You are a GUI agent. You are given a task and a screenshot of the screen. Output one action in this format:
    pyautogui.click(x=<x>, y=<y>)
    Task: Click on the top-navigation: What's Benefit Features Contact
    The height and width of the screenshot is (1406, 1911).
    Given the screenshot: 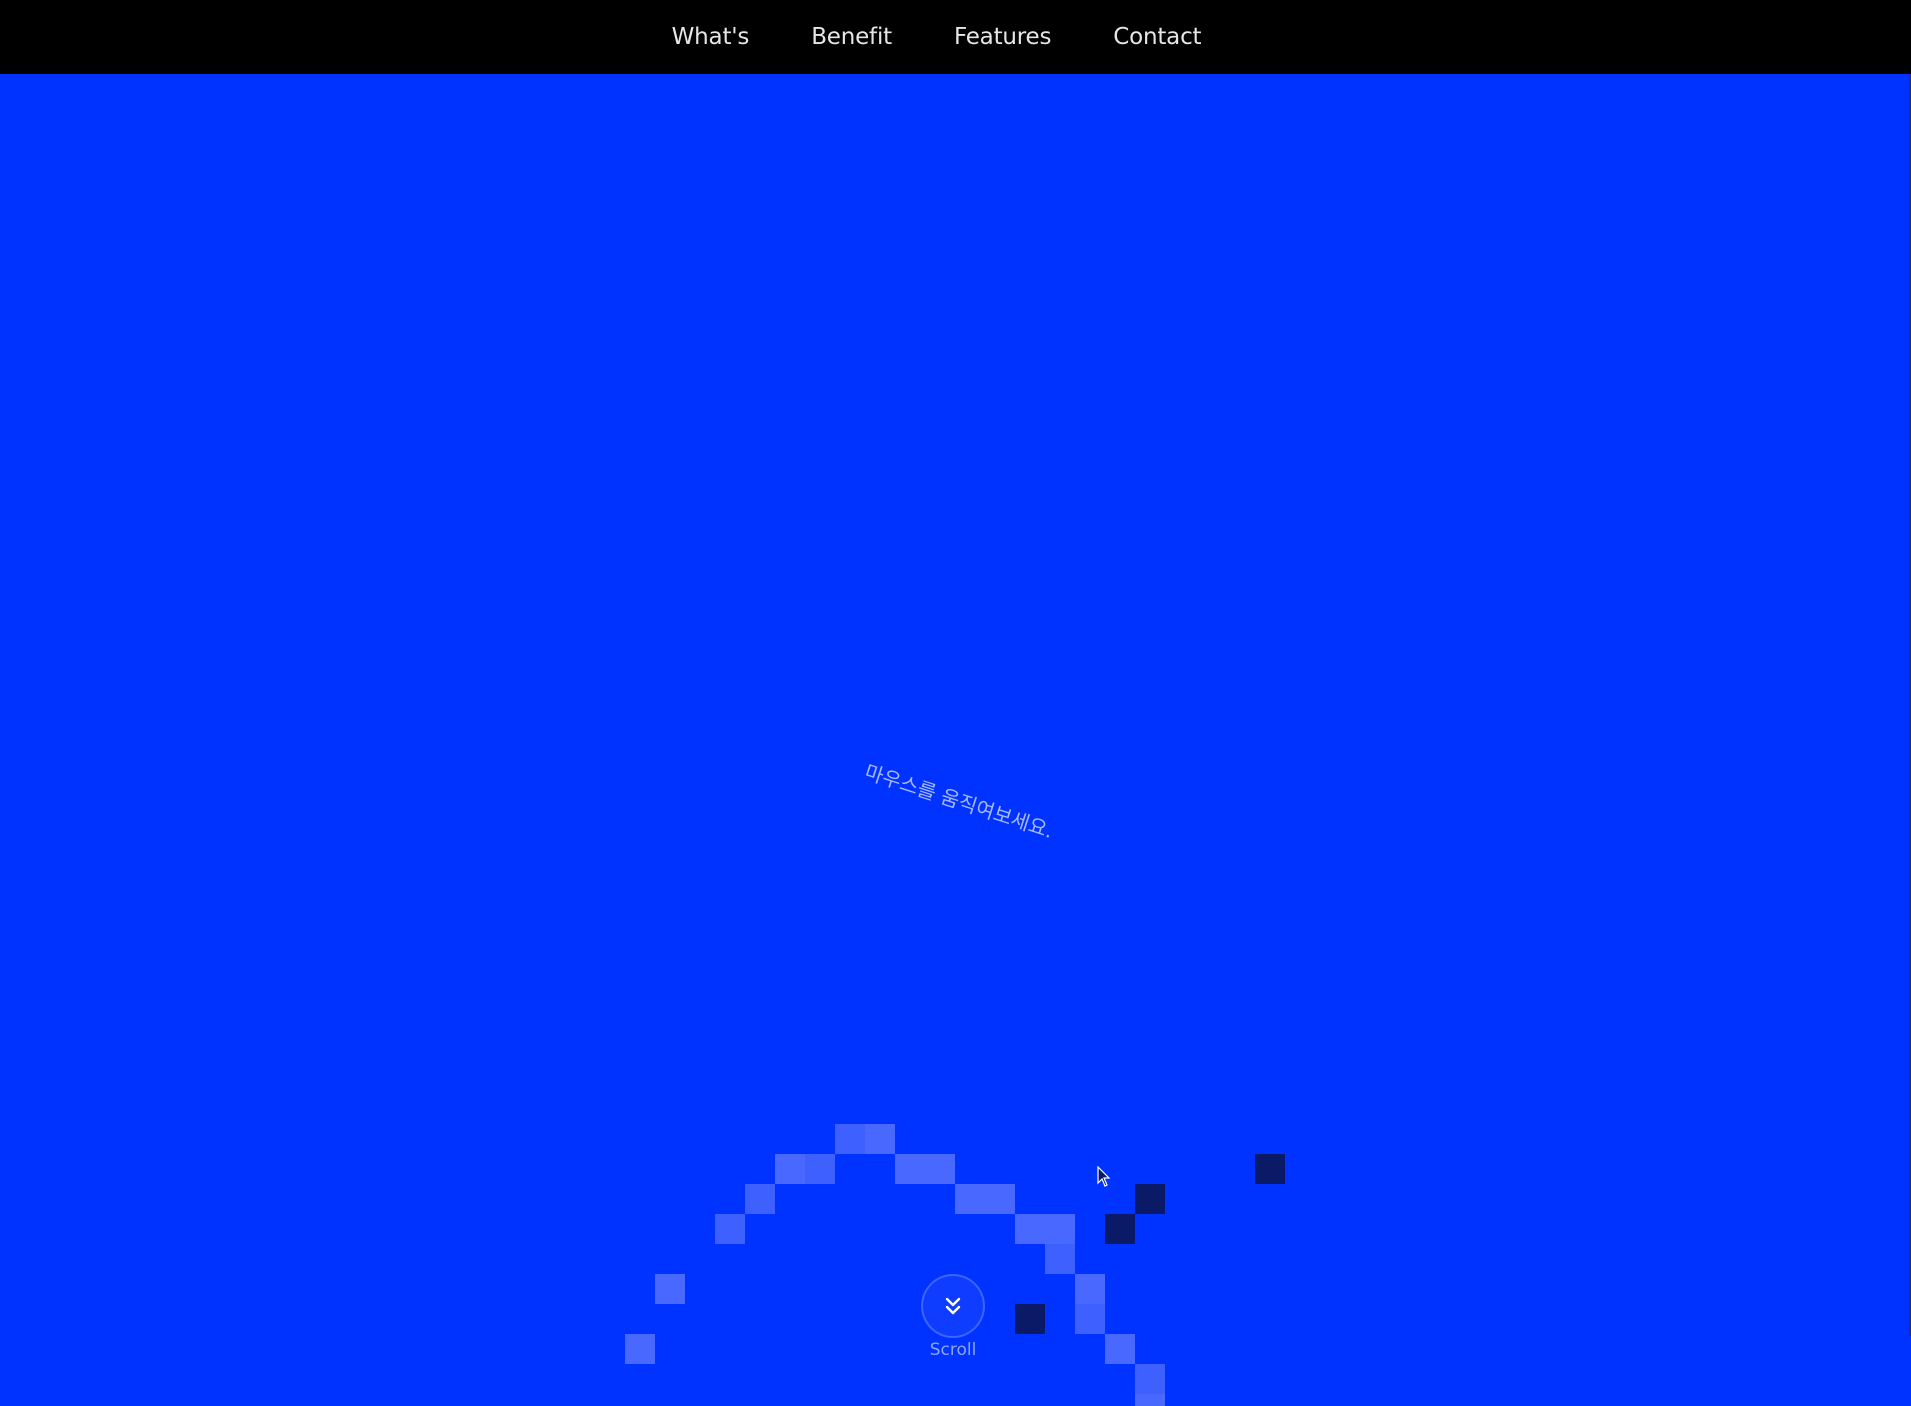 What is the action you would take?
    pyautogui.click(x=955, y=37)
    